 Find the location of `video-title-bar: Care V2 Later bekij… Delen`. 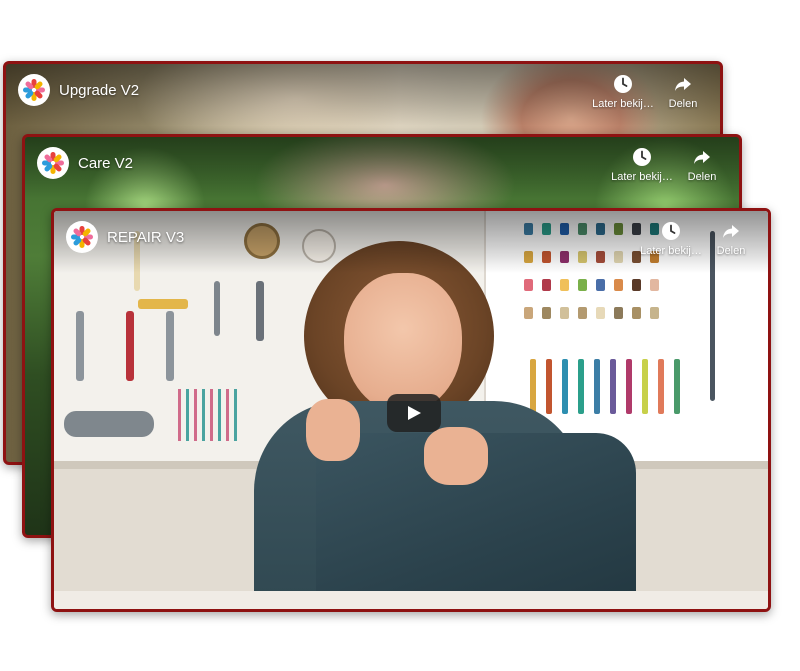

video-title-bar: Care V2 Later bekij… Delen is located at coordinates (382, 168).